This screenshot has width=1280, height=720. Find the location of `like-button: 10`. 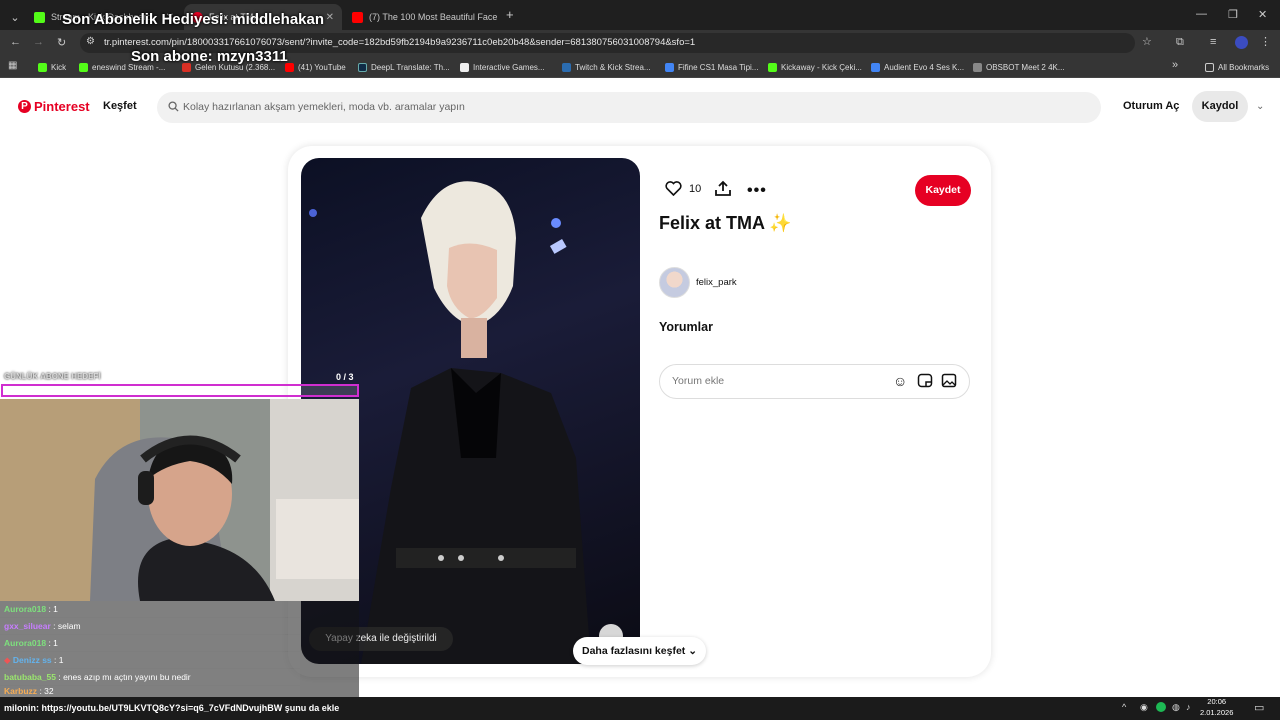

like-button: 10 is located at coordinates (683, 188).